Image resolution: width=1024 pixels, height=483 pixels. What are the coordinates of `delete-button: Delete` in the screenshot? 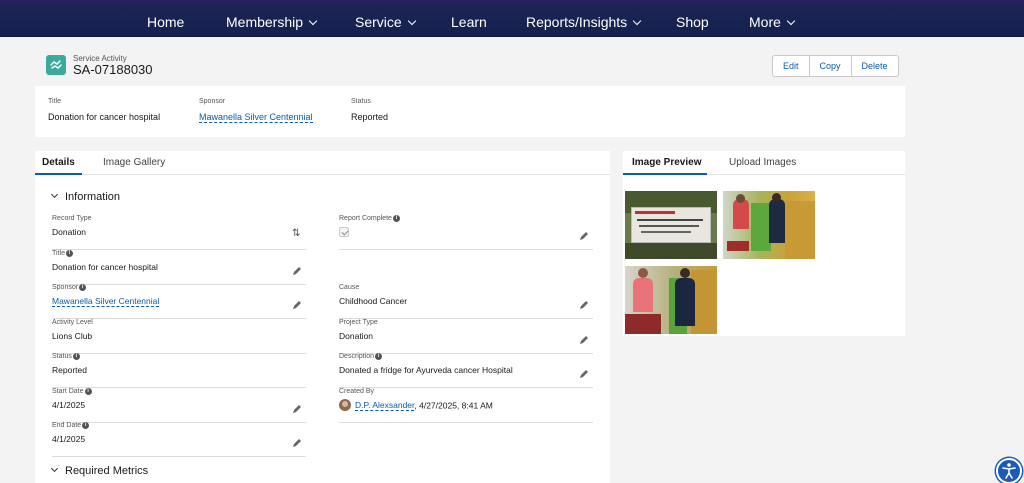 It's located at (875, 66).